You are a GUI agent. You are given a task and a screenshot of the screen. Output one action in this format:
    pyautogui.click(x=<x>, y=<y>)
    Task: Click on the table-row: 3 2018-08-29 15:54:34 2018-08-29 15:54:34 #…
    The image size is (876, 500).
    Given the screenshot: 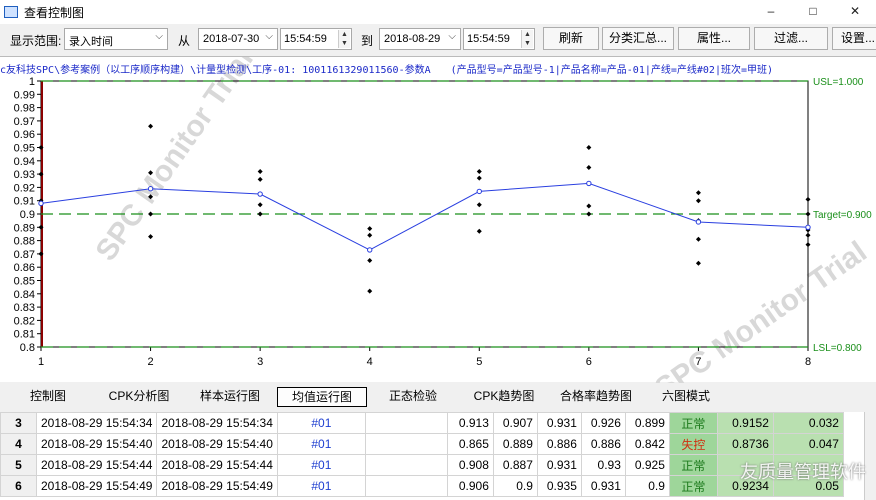 What is the action you would take?
    pyautogui.click(x=422, y=423)
    